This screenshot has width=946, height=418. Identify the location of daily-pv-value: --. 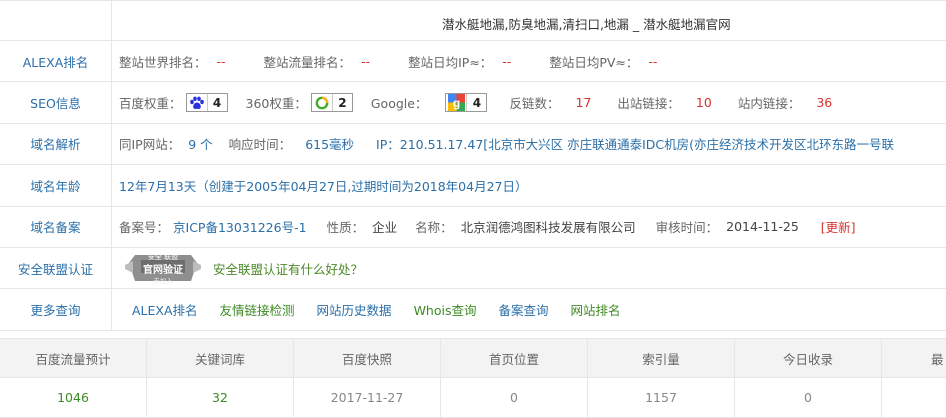
(653, 61).